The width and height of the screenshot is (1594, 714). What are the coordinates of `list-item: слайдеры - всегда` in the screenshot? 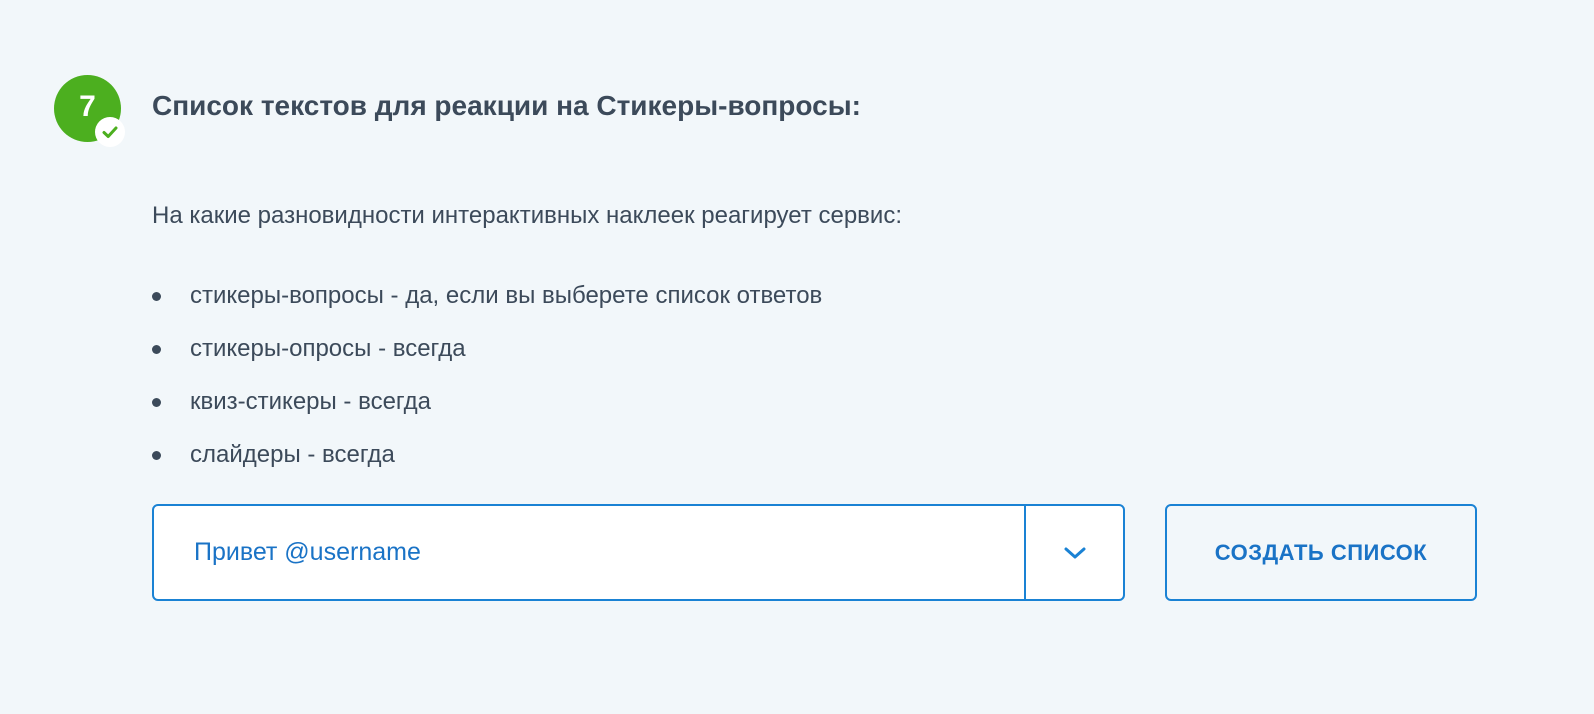 It's located at (487, 464).